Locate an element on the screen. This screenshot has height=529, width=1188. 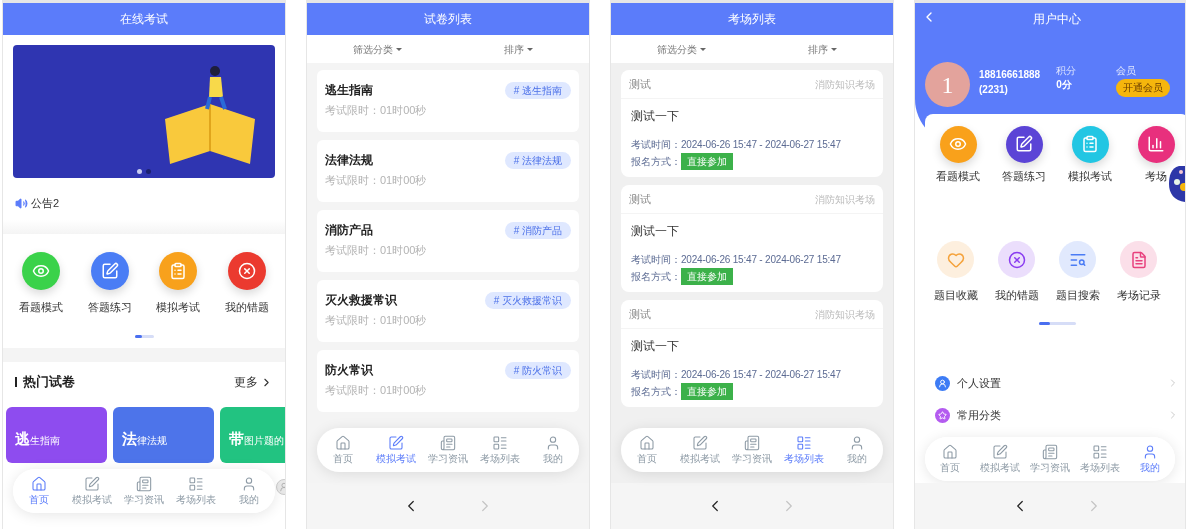
paper-name: 灭火救援常识 is located at coordinates (361, 300).